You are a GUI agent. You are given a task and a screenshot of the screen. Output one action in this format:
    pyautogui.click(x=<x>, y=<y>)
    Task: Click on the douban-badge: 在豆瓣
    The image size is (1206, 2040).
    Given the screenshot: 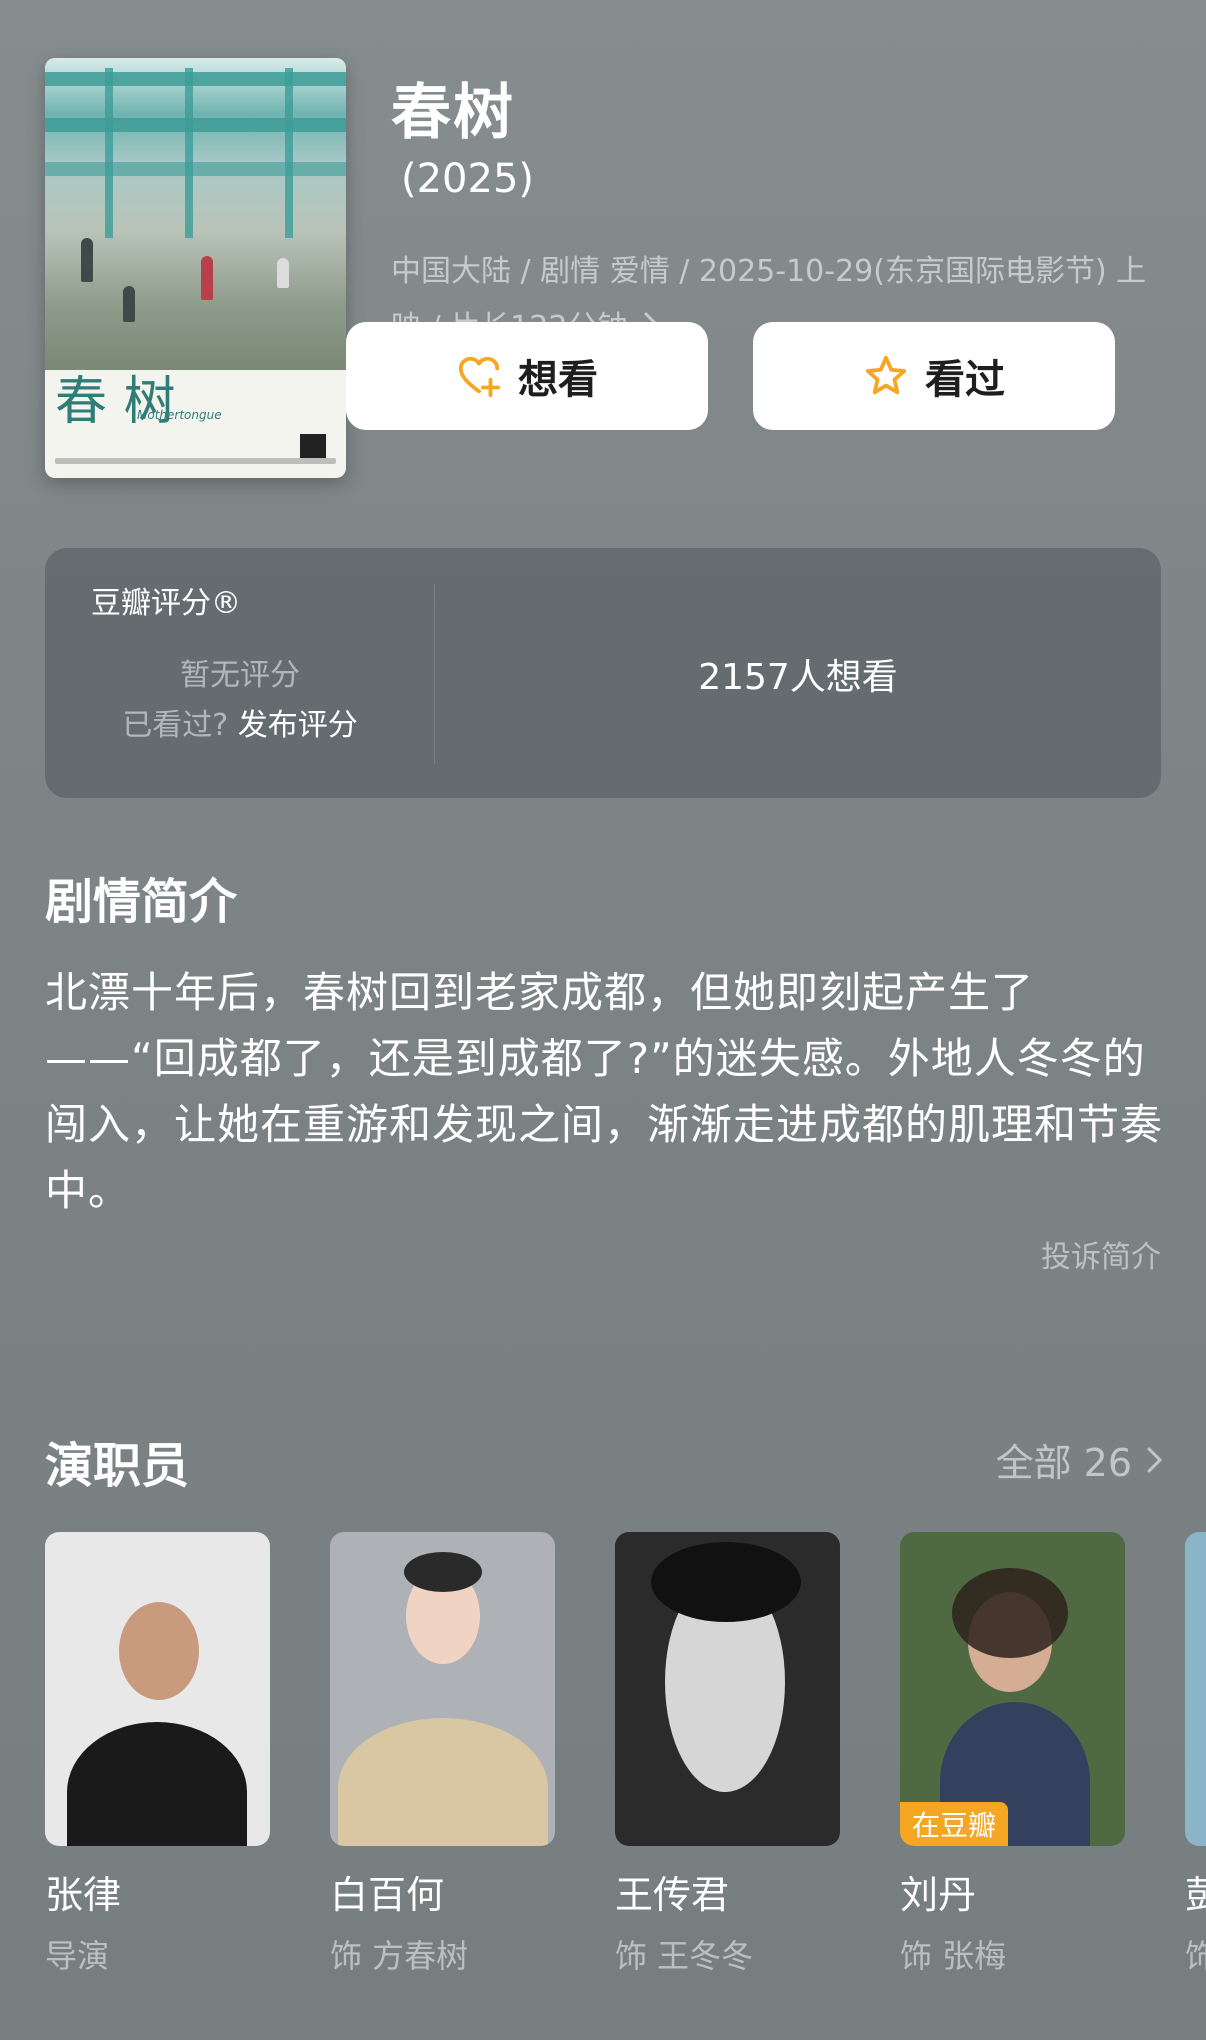 What is the action you would take?
    pyautogui.click(x=954, y=1824)
    